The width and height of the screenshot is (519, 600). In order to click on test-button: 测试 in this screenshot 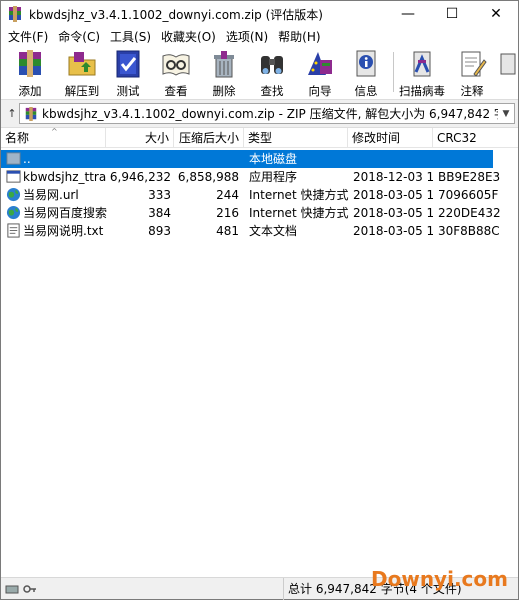, I will do `click(128, 73)`.